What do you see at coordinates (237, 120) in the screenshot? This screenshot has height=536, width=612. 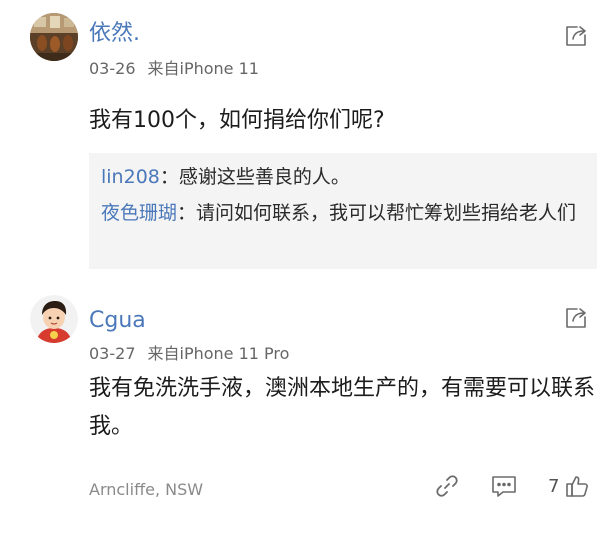 I see `comment-text: 我有100个，如何捐给你们呢?` at bounding box center [237, 120].